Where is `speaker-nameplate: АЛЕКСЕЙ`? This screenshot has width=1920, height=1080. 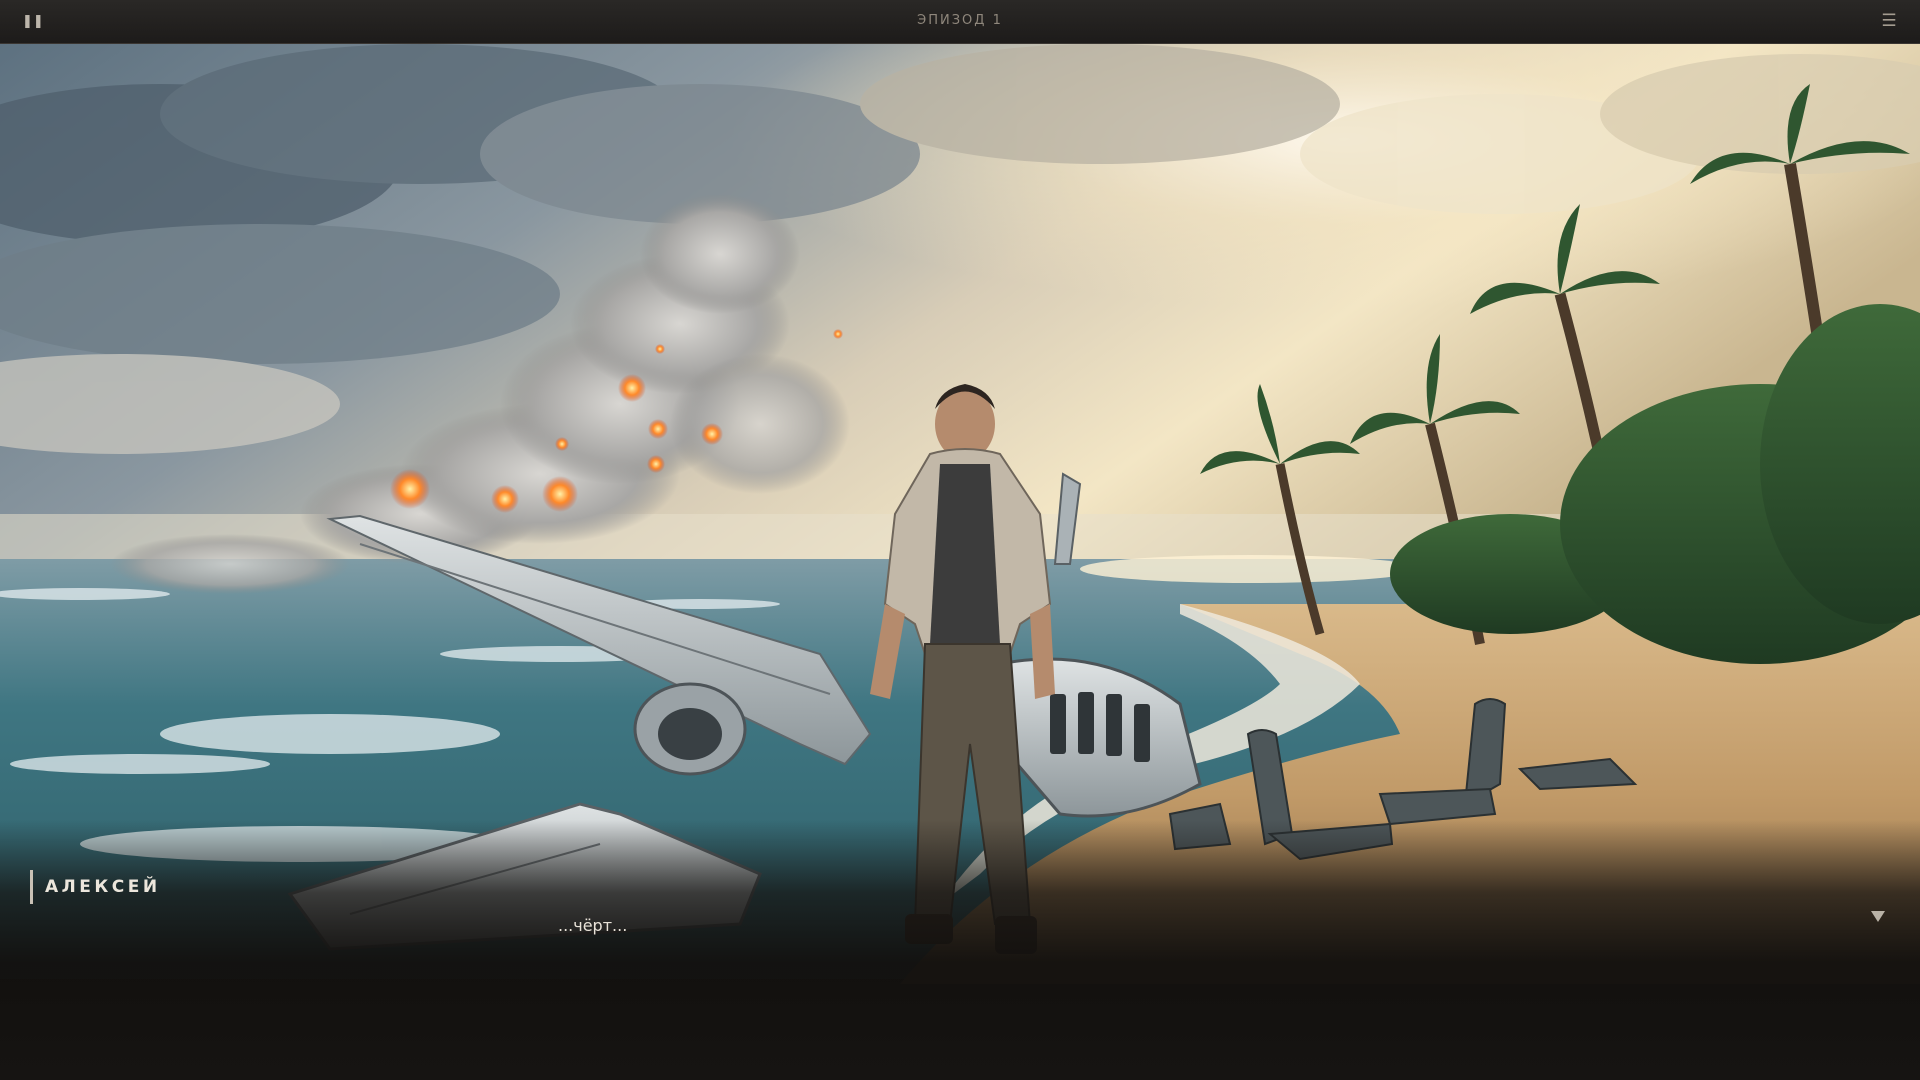
speaker-nameplate: АЛЕКСЕЙ is located at coordinates (95, 887).